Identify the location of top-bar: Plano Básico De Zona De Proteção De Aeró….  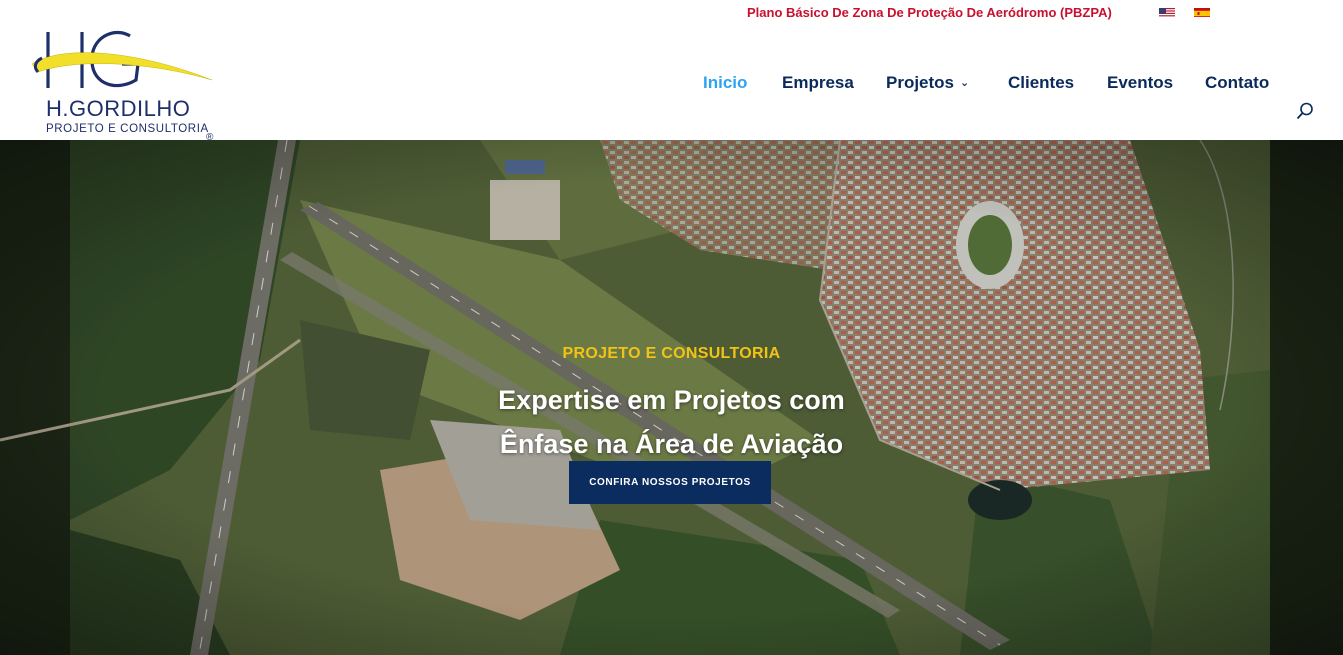
(671, 13).